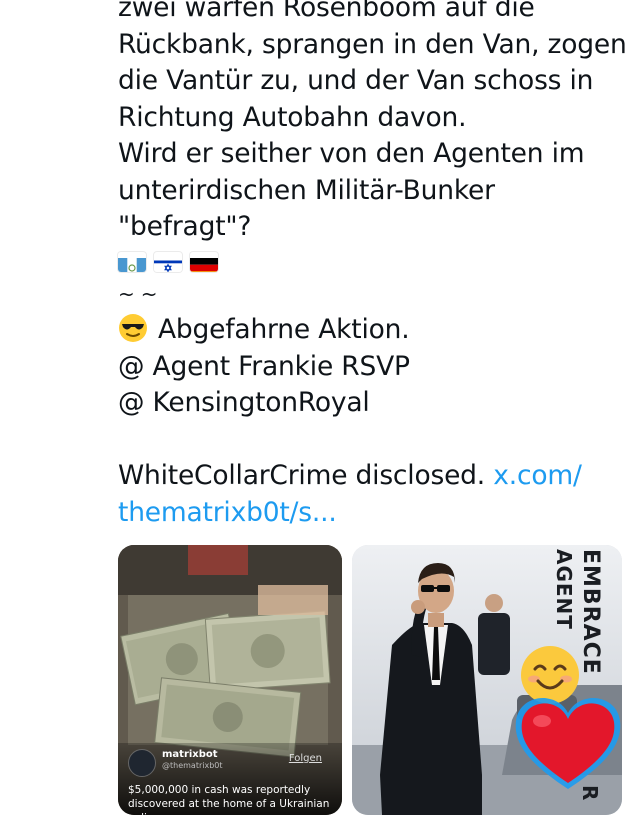 The height and width of the screenshot is (815, 640). Describe the element at coordinates (368, 403) in the screenshot. I see `mention-kensington-royal: @ KensingtonRoyal` at that location.